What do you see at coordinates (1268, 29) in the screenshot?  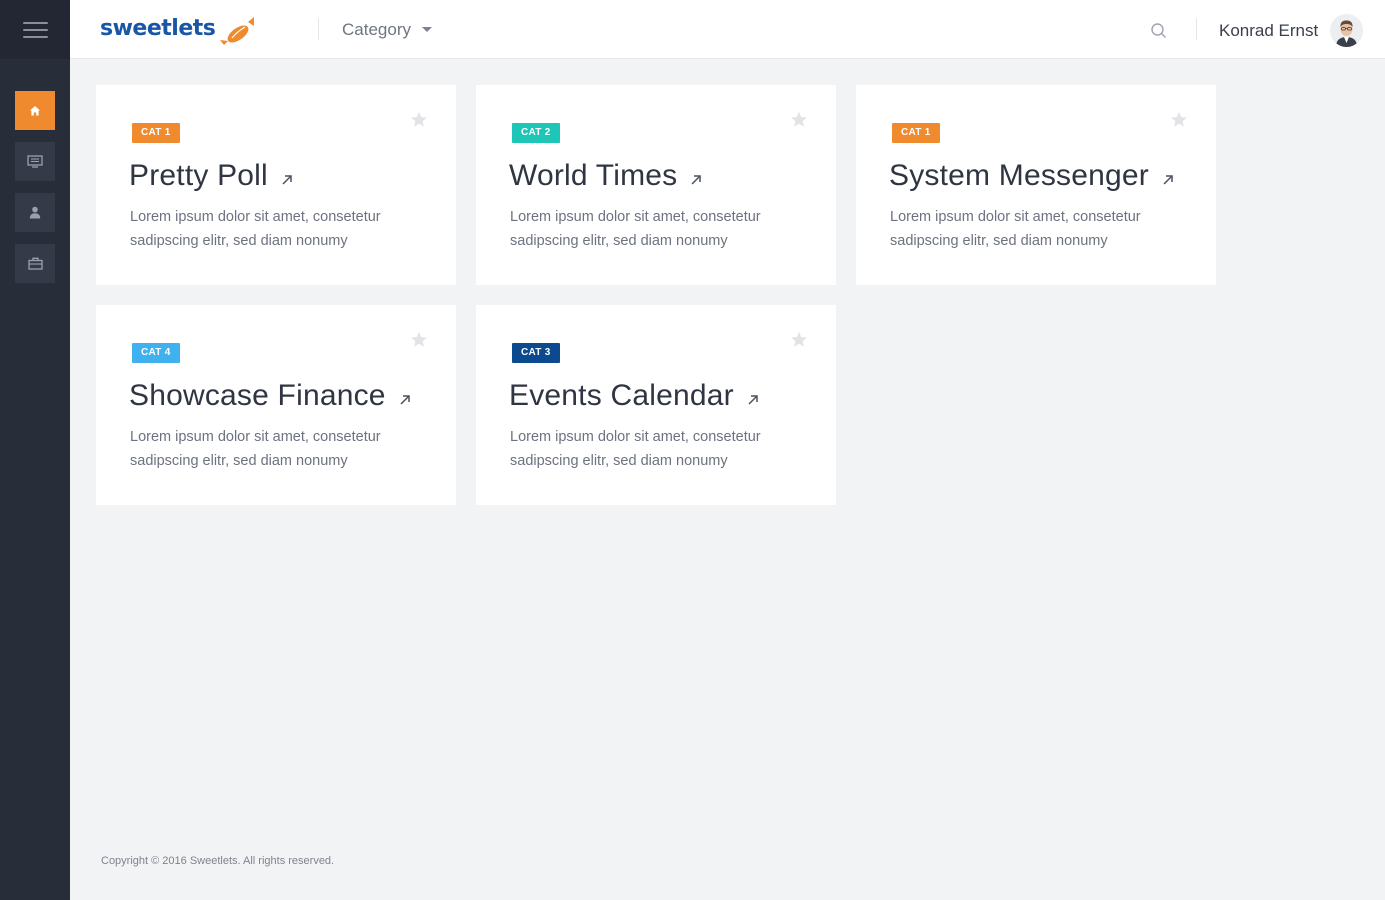 I see `user-name: Konrad Ernst` at bounding box center [1268, 29].